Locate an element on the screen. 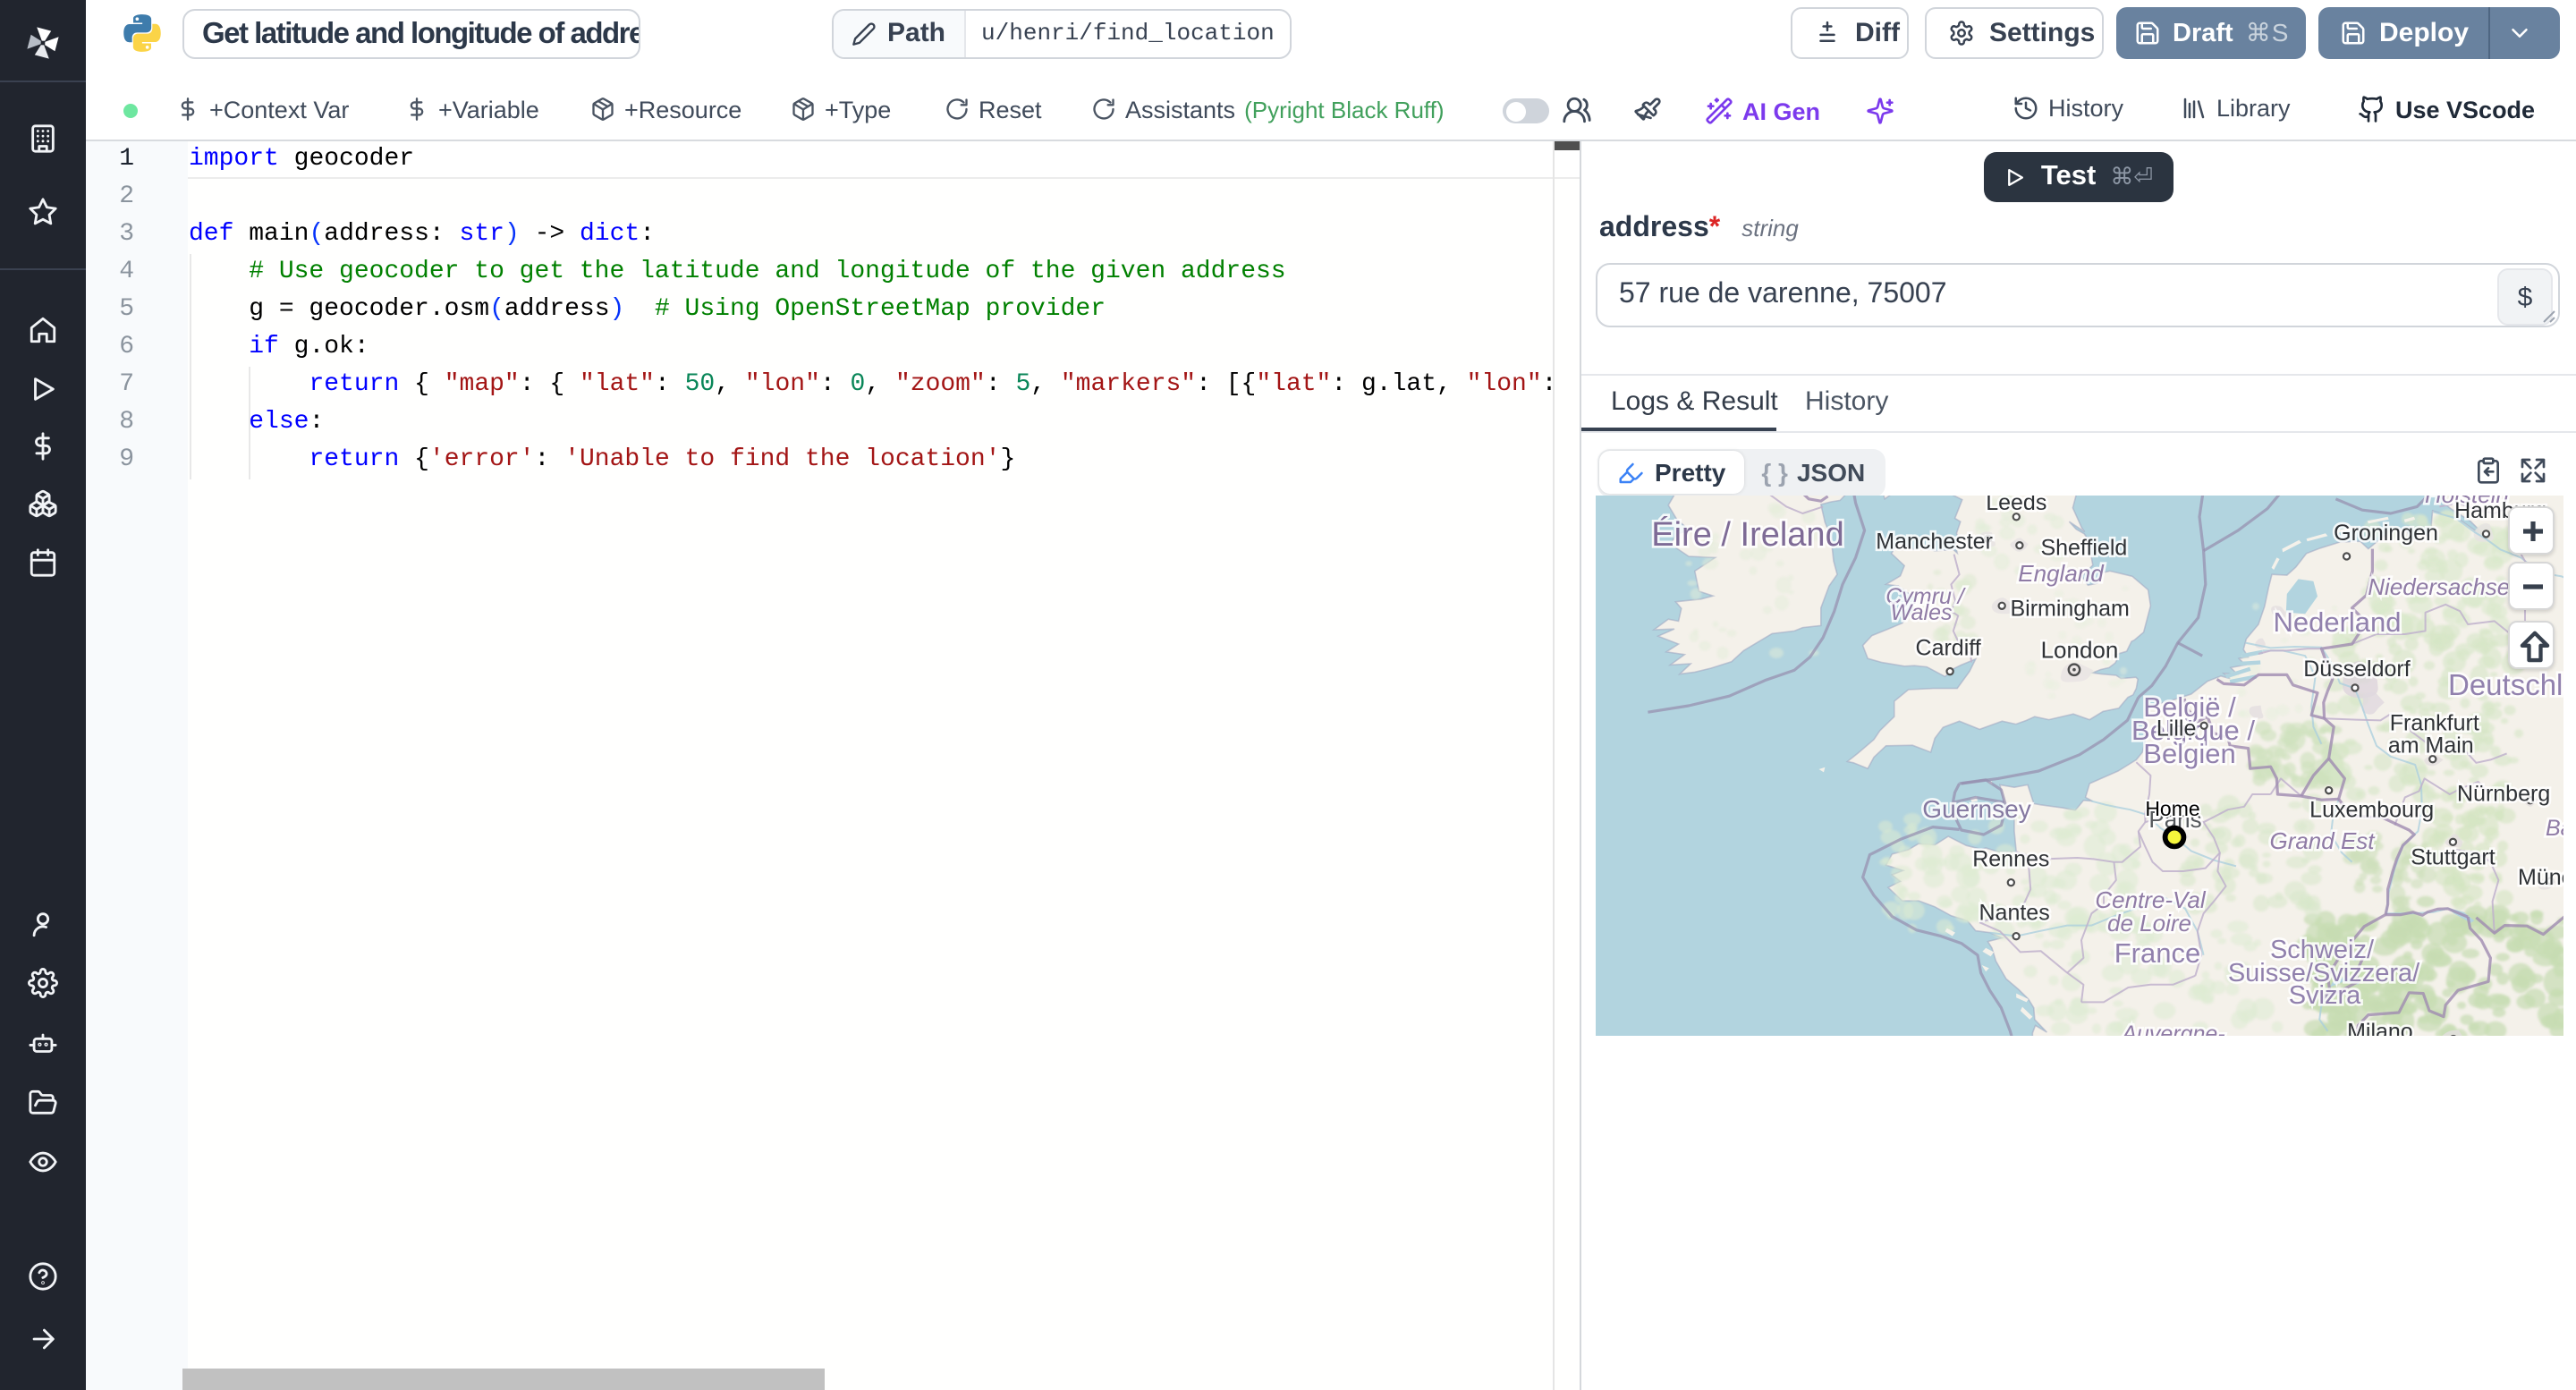  svg-text: Stuttgart is located at coordinates (2453, 856).